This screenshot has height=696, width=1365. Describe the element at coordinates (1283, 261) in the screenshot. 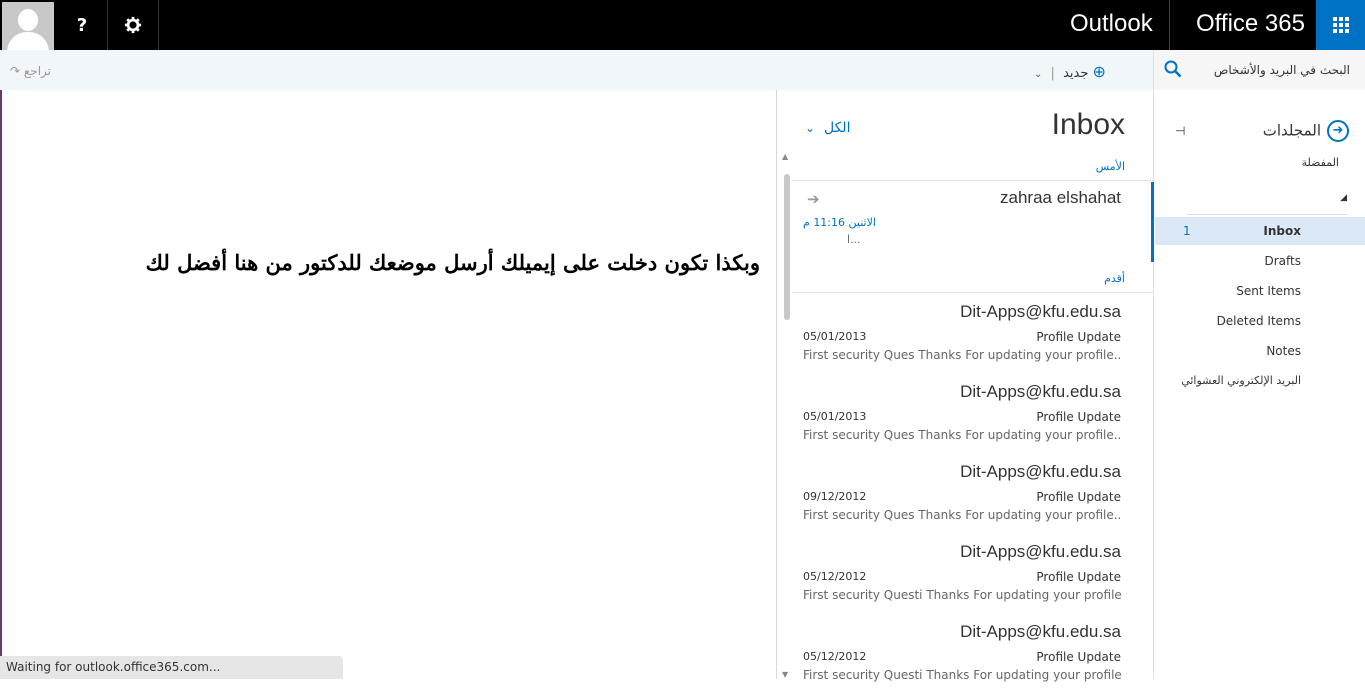

I see `folder-label: Drafts` at that location.